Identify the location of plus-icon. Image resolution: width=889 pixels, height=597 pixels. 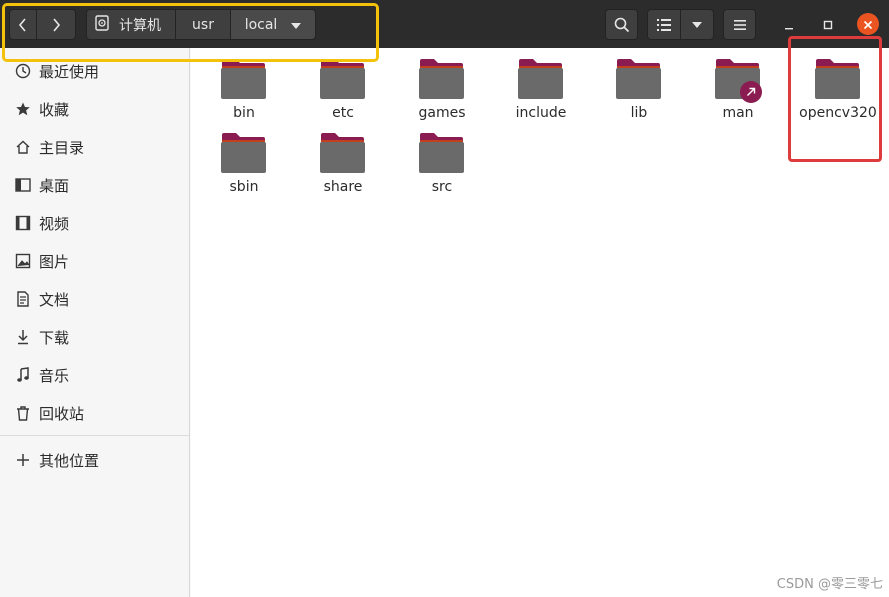
(23, 460).